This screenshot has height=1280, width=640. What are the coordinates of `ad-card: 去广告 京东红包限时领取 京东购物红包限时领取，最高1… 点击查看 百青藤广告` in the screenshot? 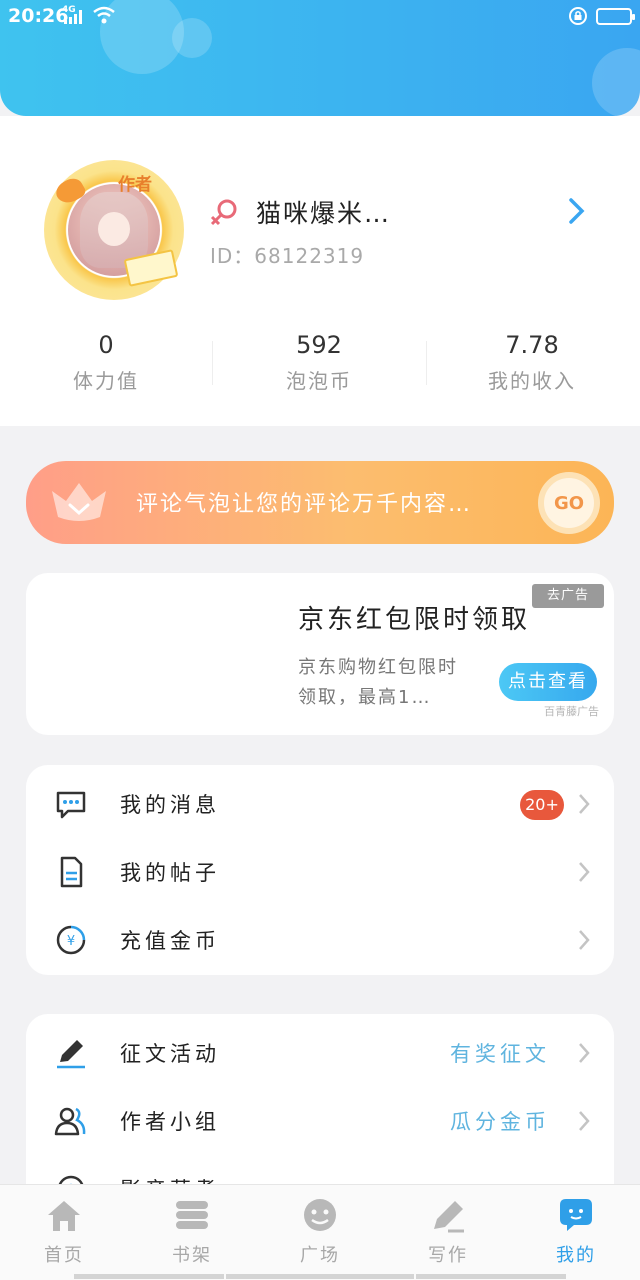 It's located at (320, 654).